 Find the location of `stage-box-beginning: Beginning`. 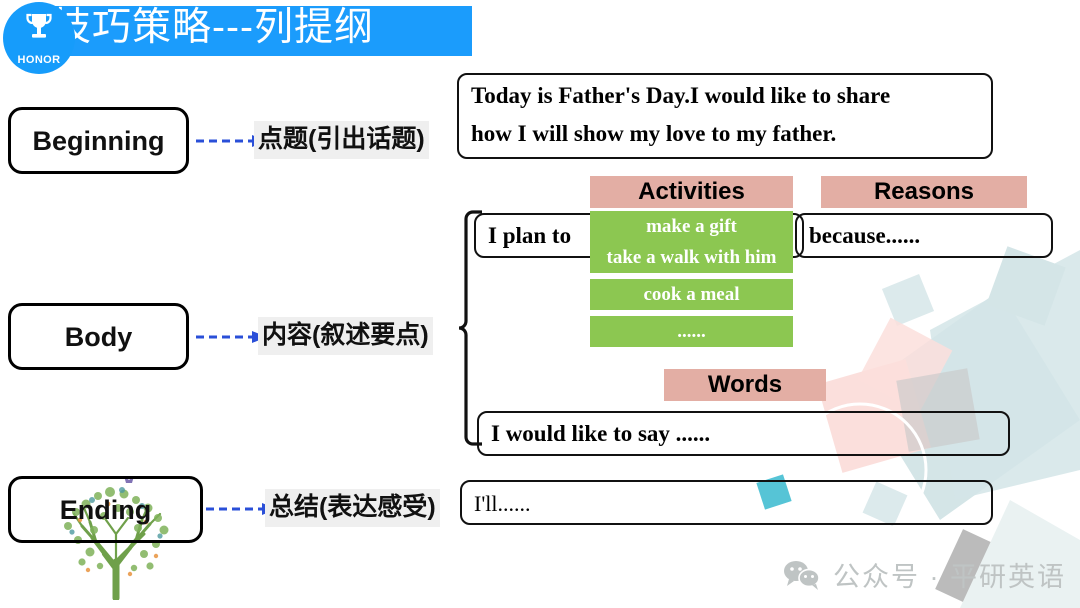

stage-box-beginning: Beginning is located at coordinates (98, 140).